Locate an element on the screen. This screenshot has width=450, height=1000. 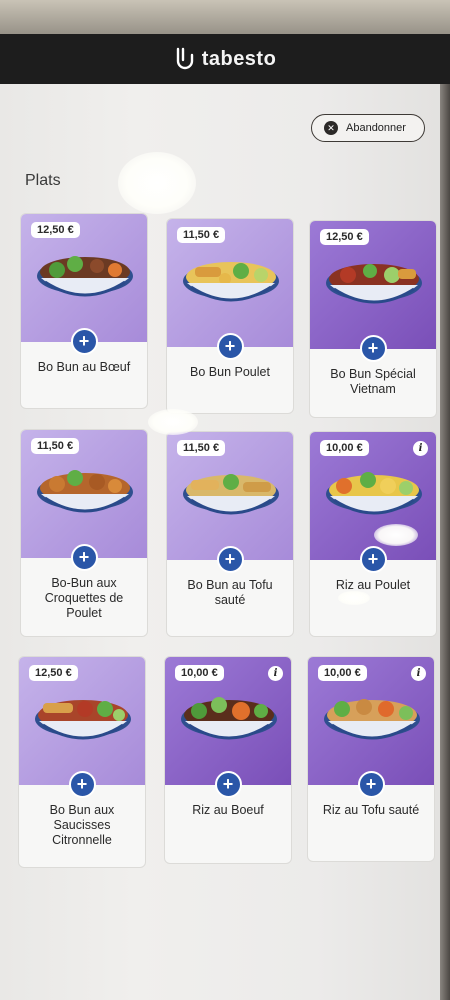
abandon-button: ✕ Abandonner is located at coordinates (368, 128).